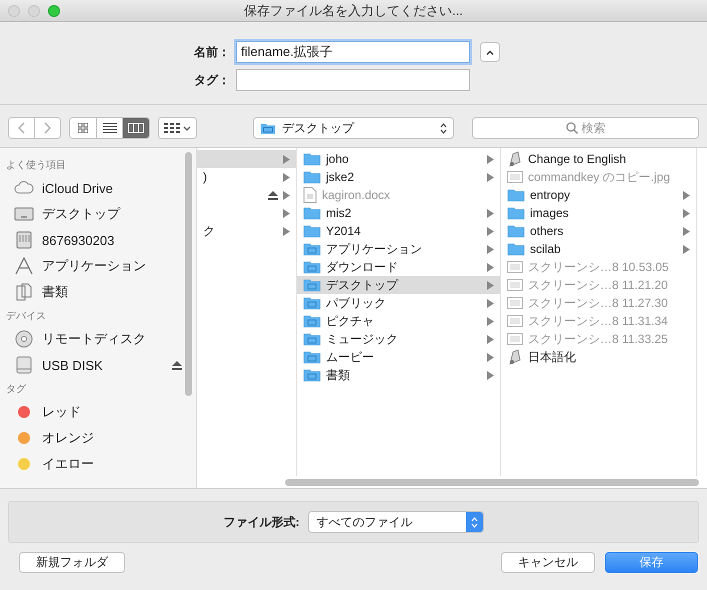 The image size is (707, 590). Describe the element at coordinates (246, 177) in the screenshot. I see `file-row: )` at that location.